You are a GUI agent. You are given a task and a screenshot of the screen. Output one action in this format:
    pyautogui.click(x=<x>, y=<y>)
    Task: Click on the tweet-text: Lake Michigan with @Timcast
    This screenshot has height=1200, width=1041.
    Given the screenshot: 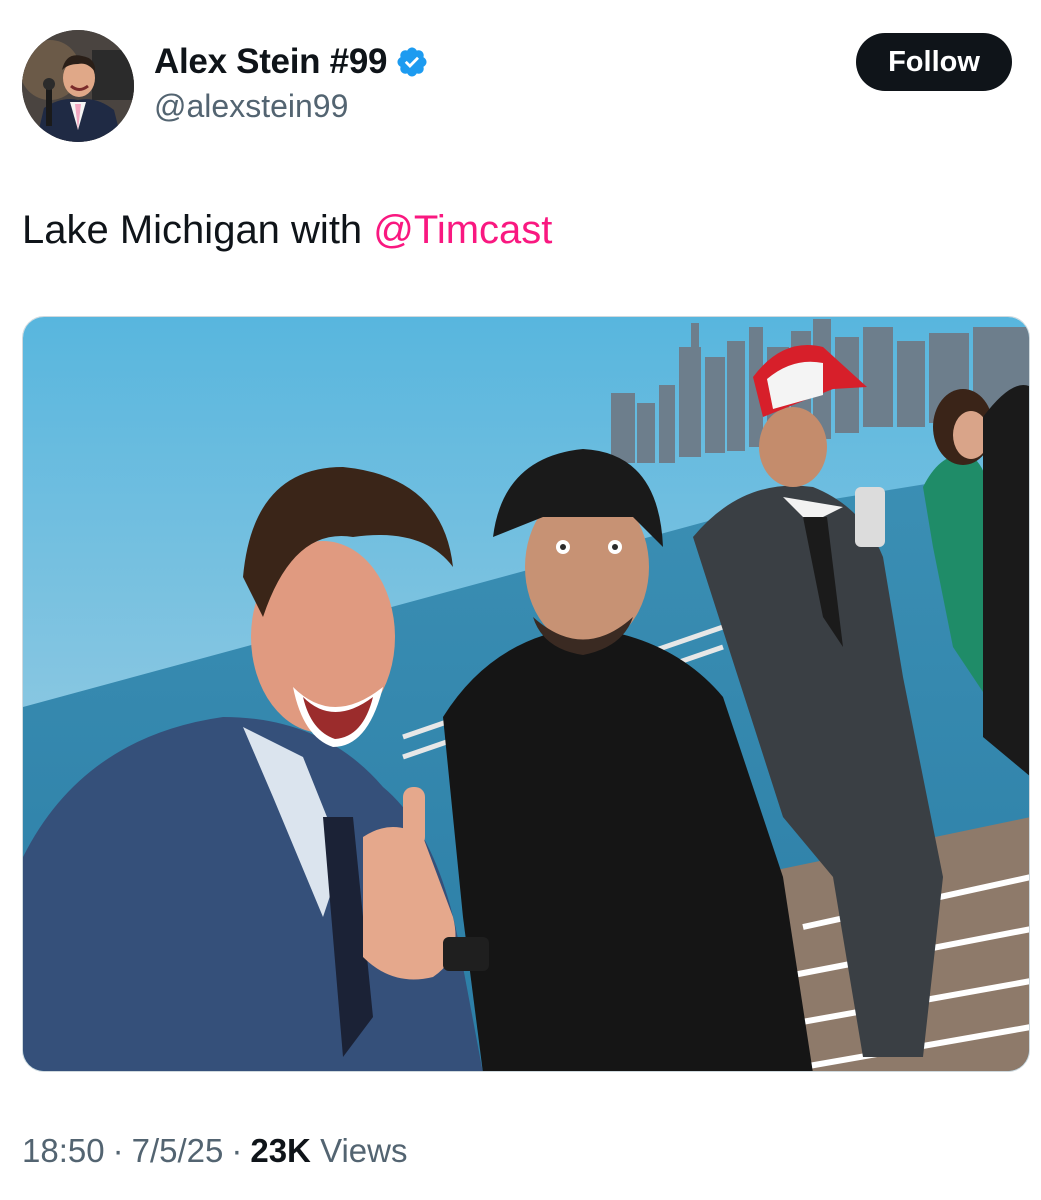 What is the action you would take?
    pyautogui.click(x=287, y=230)
    